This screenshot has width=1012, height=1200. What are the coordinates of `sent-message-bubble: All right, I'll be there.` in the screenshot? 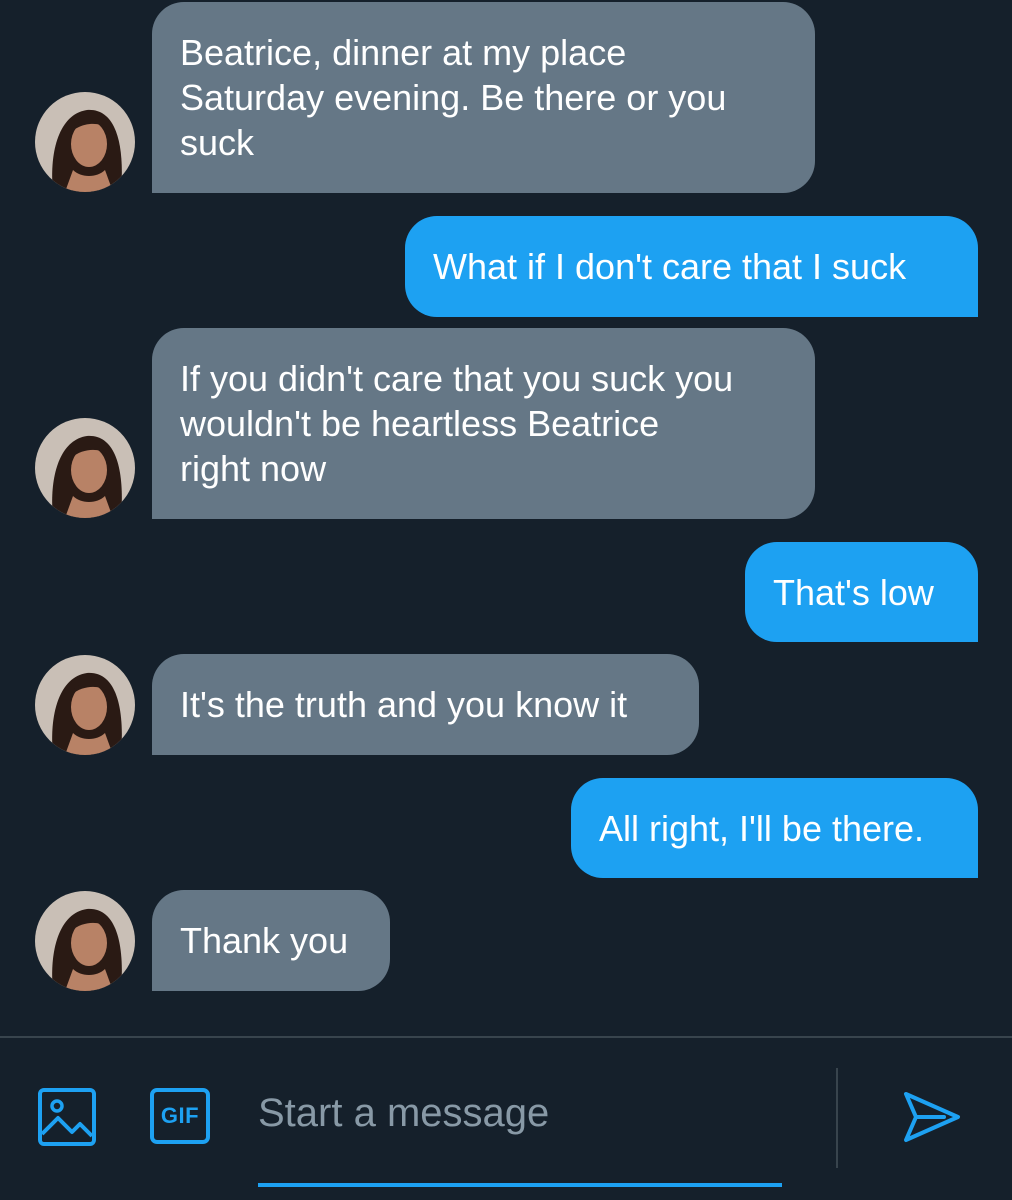 It's located at (774, 828).